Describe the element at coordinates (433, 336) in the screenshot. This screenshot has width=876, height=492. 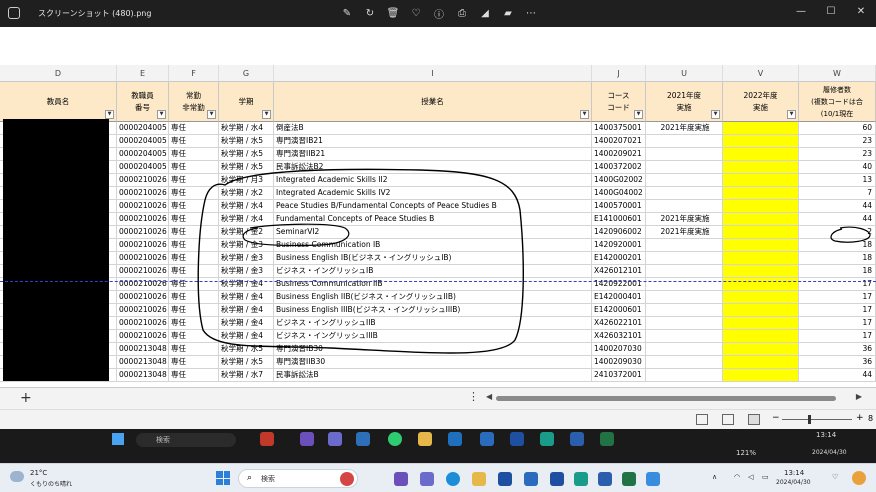
I see `course-name-cell: ビジネス・イングリッシュIIIB` at that location.